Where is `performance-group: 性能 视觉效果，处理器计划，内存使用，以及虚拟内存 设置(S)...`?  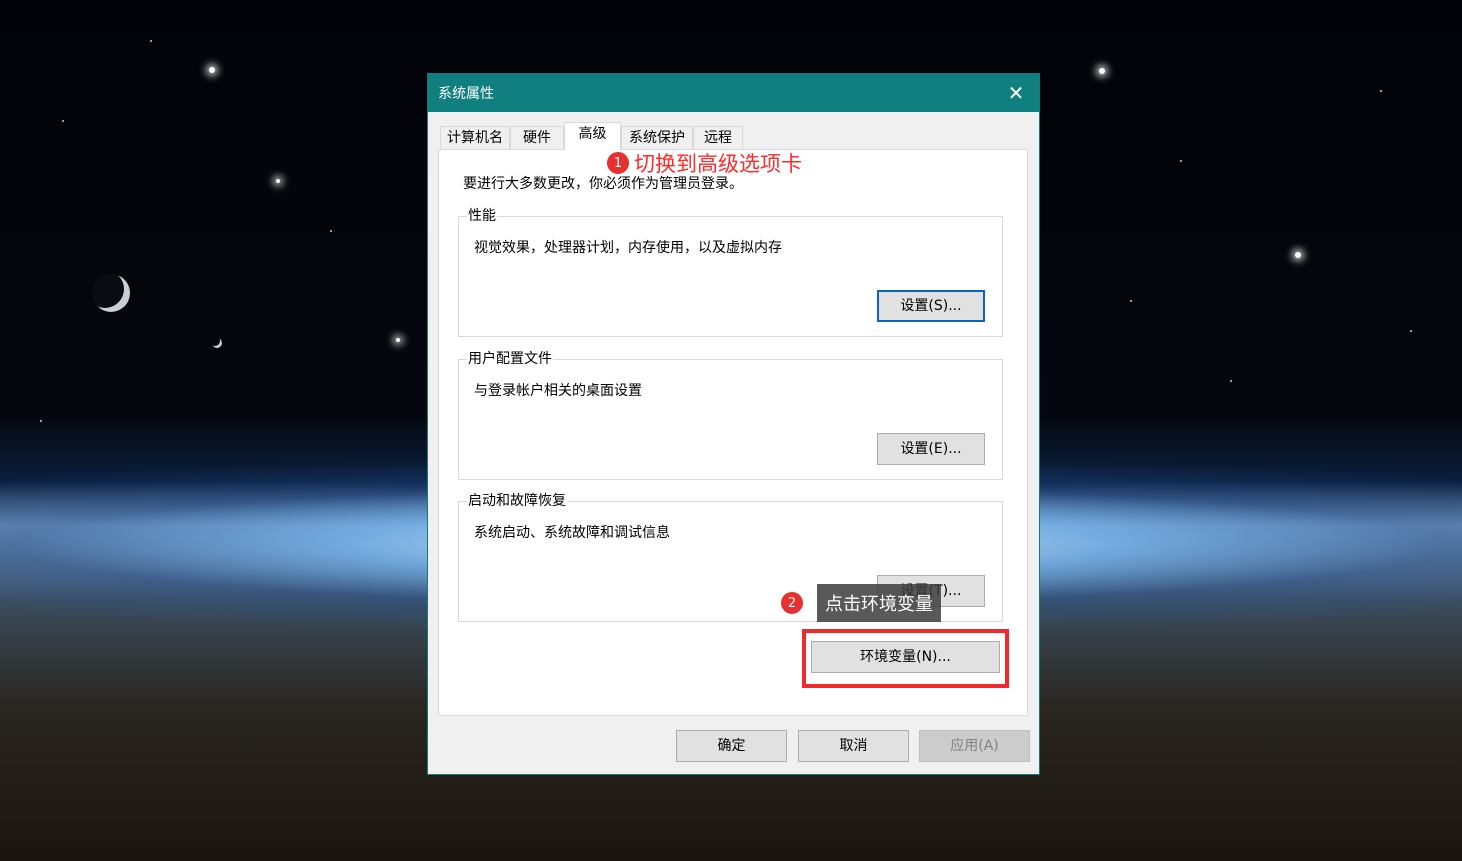 performance-group: 性能 视觉效果，处理器计划，内存使用，以及虚拟内存 设置(S)... is located at coordinates (730, 272).